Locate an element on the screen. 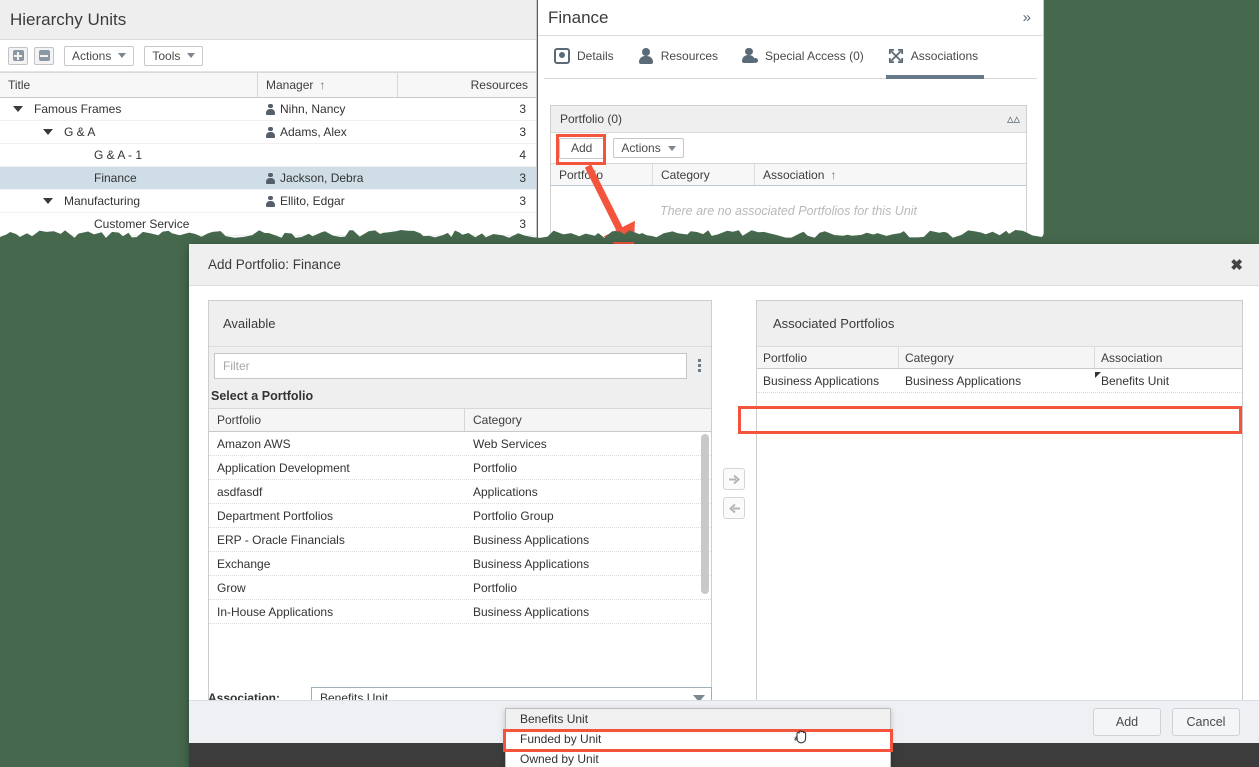  hierarchy-tools-button: Tools is located at coordinates (174, 55).